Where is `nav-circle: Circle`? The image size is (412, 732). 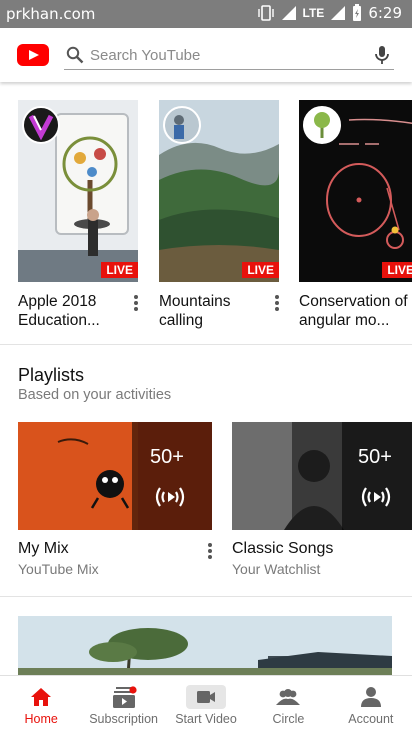
nav-circle: Circle is located at coordinates (288, 704).